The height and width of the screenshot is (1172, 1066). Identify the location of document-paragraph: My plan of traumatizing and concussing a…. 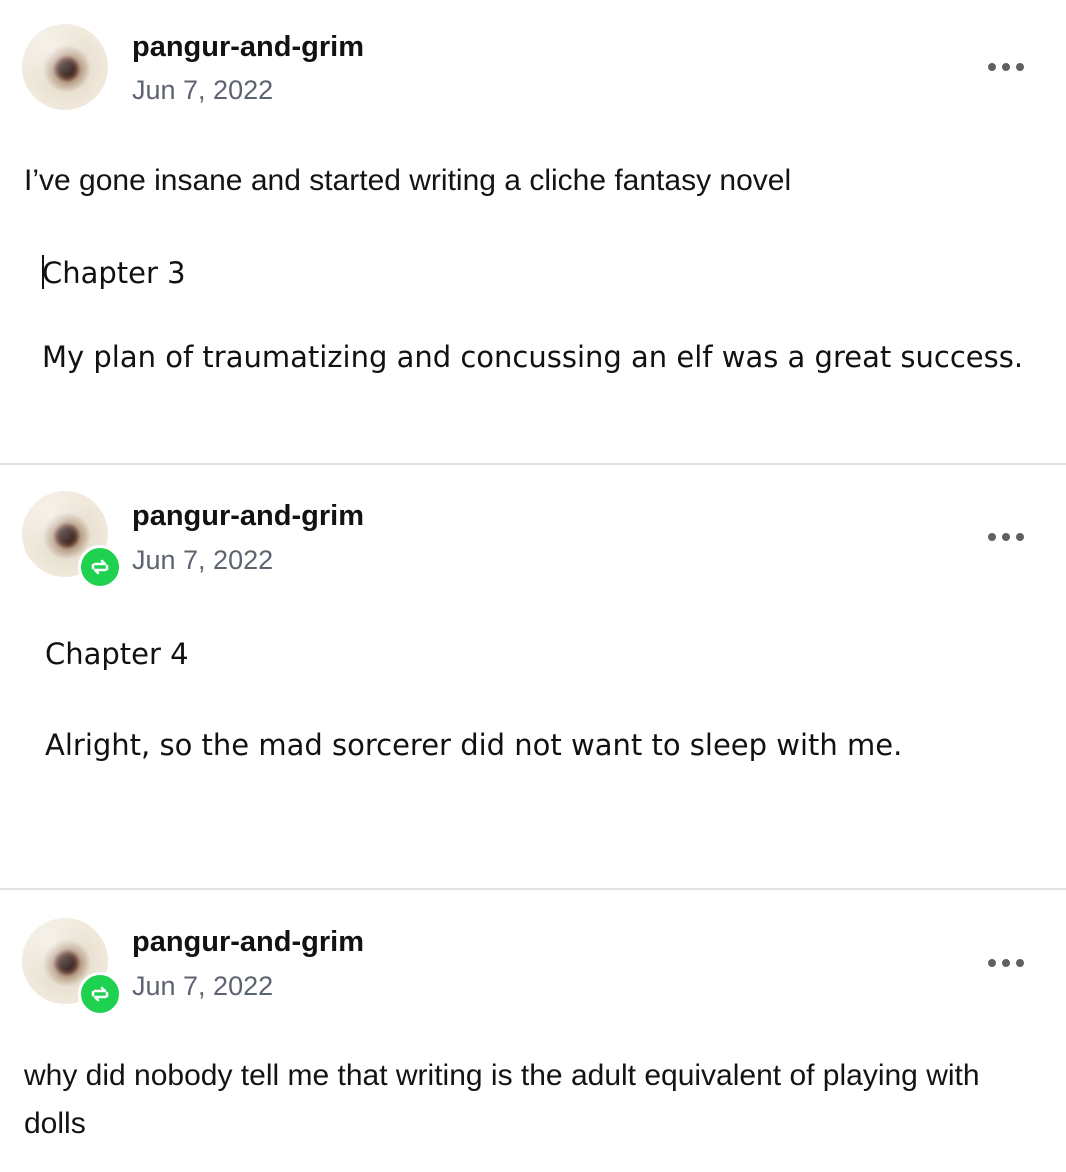
(533, 357).